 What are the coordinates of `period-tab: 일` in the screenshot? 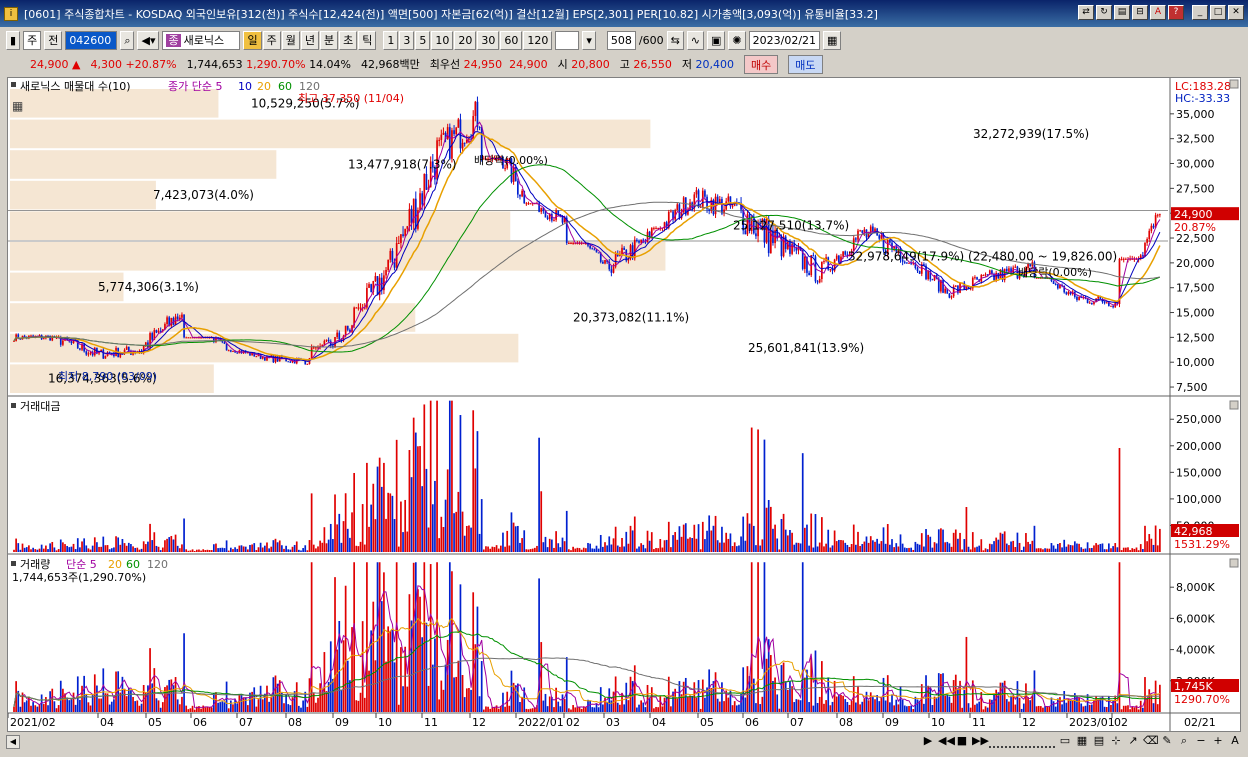 It's located at (252, 40).